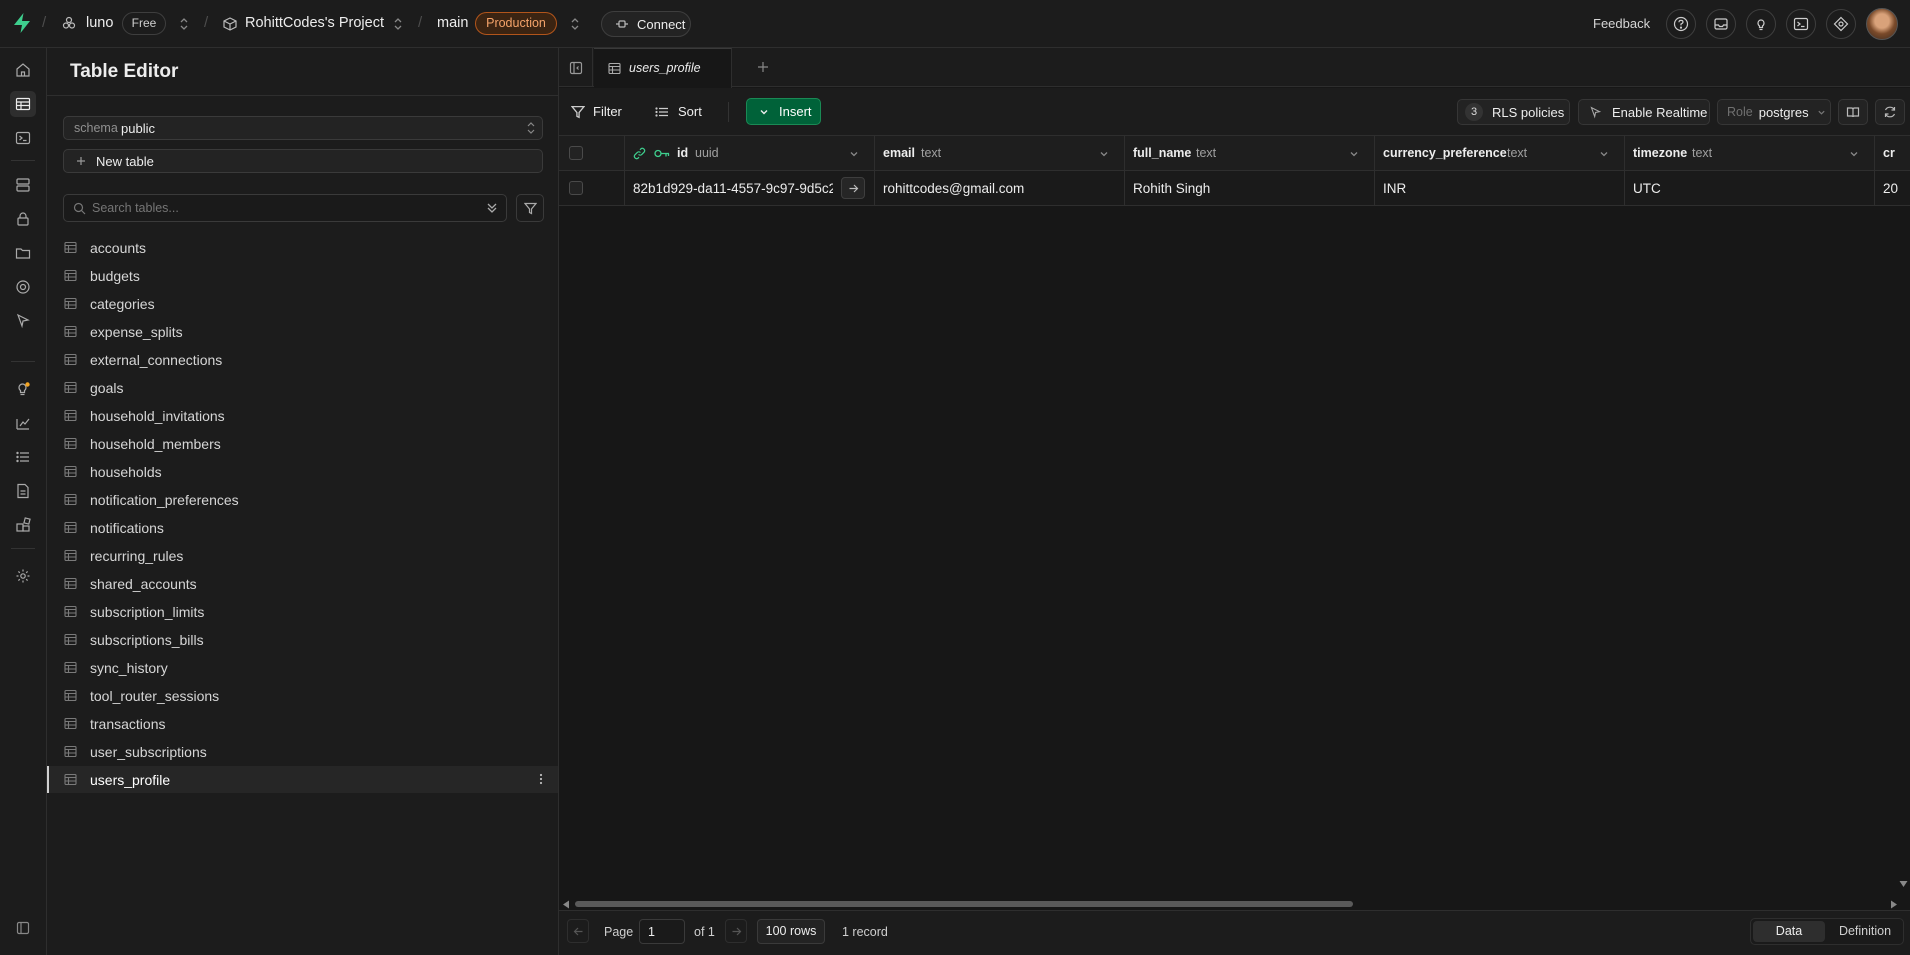  Describe the element at coordinates (1721, 24) in the screenshot. I see `inbox-button` at that location.